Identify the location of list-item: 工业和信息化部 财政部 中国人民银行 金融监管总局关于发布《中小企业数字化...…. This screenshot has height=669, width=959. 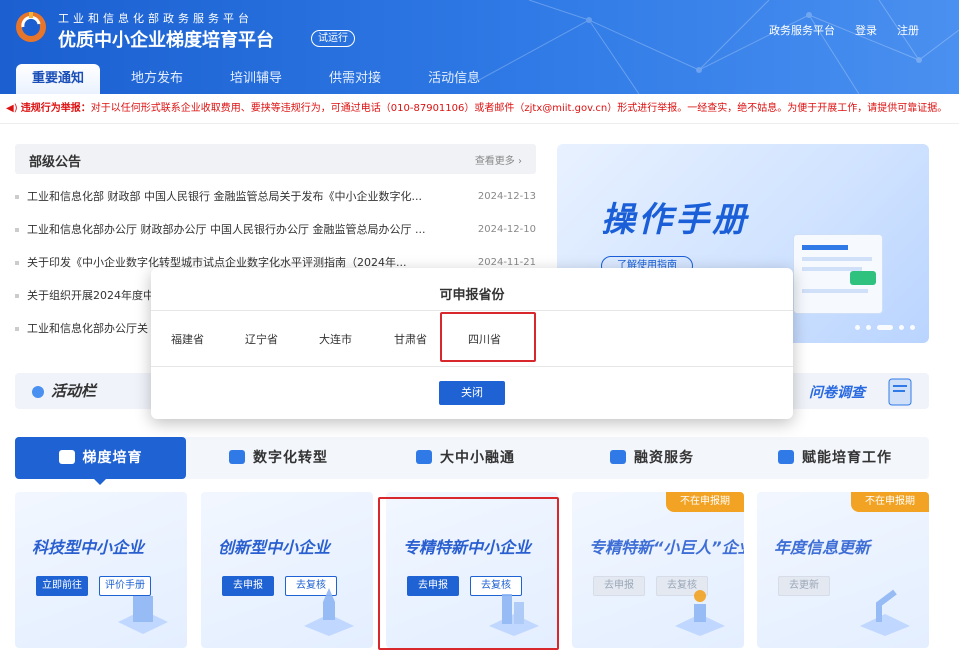
(275, 198).